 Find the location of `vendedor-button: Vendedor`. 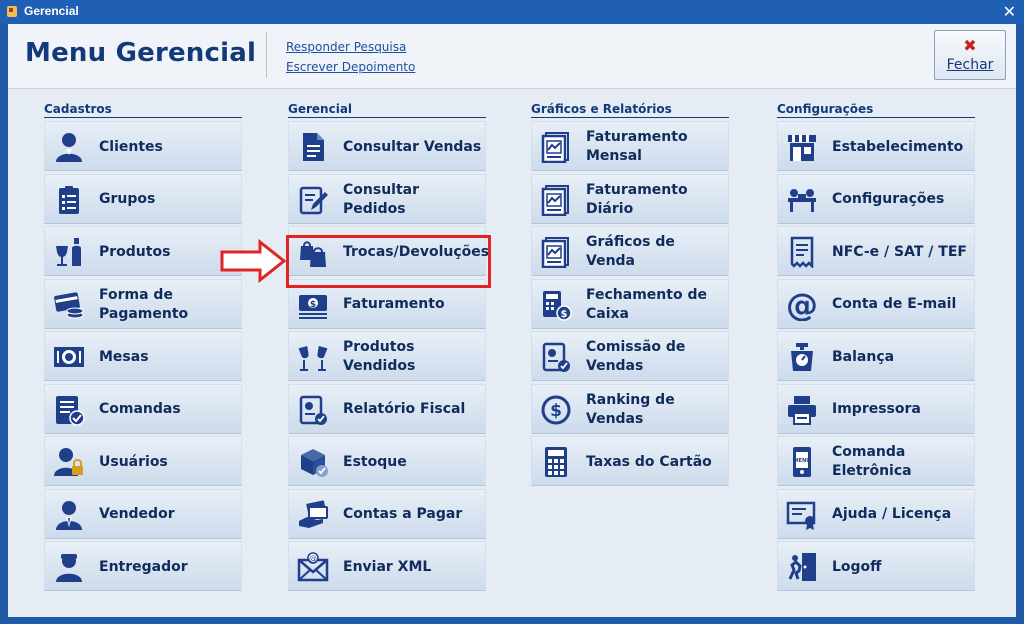

vendedor-button: Vendedor is located at coordinates (143, 513).